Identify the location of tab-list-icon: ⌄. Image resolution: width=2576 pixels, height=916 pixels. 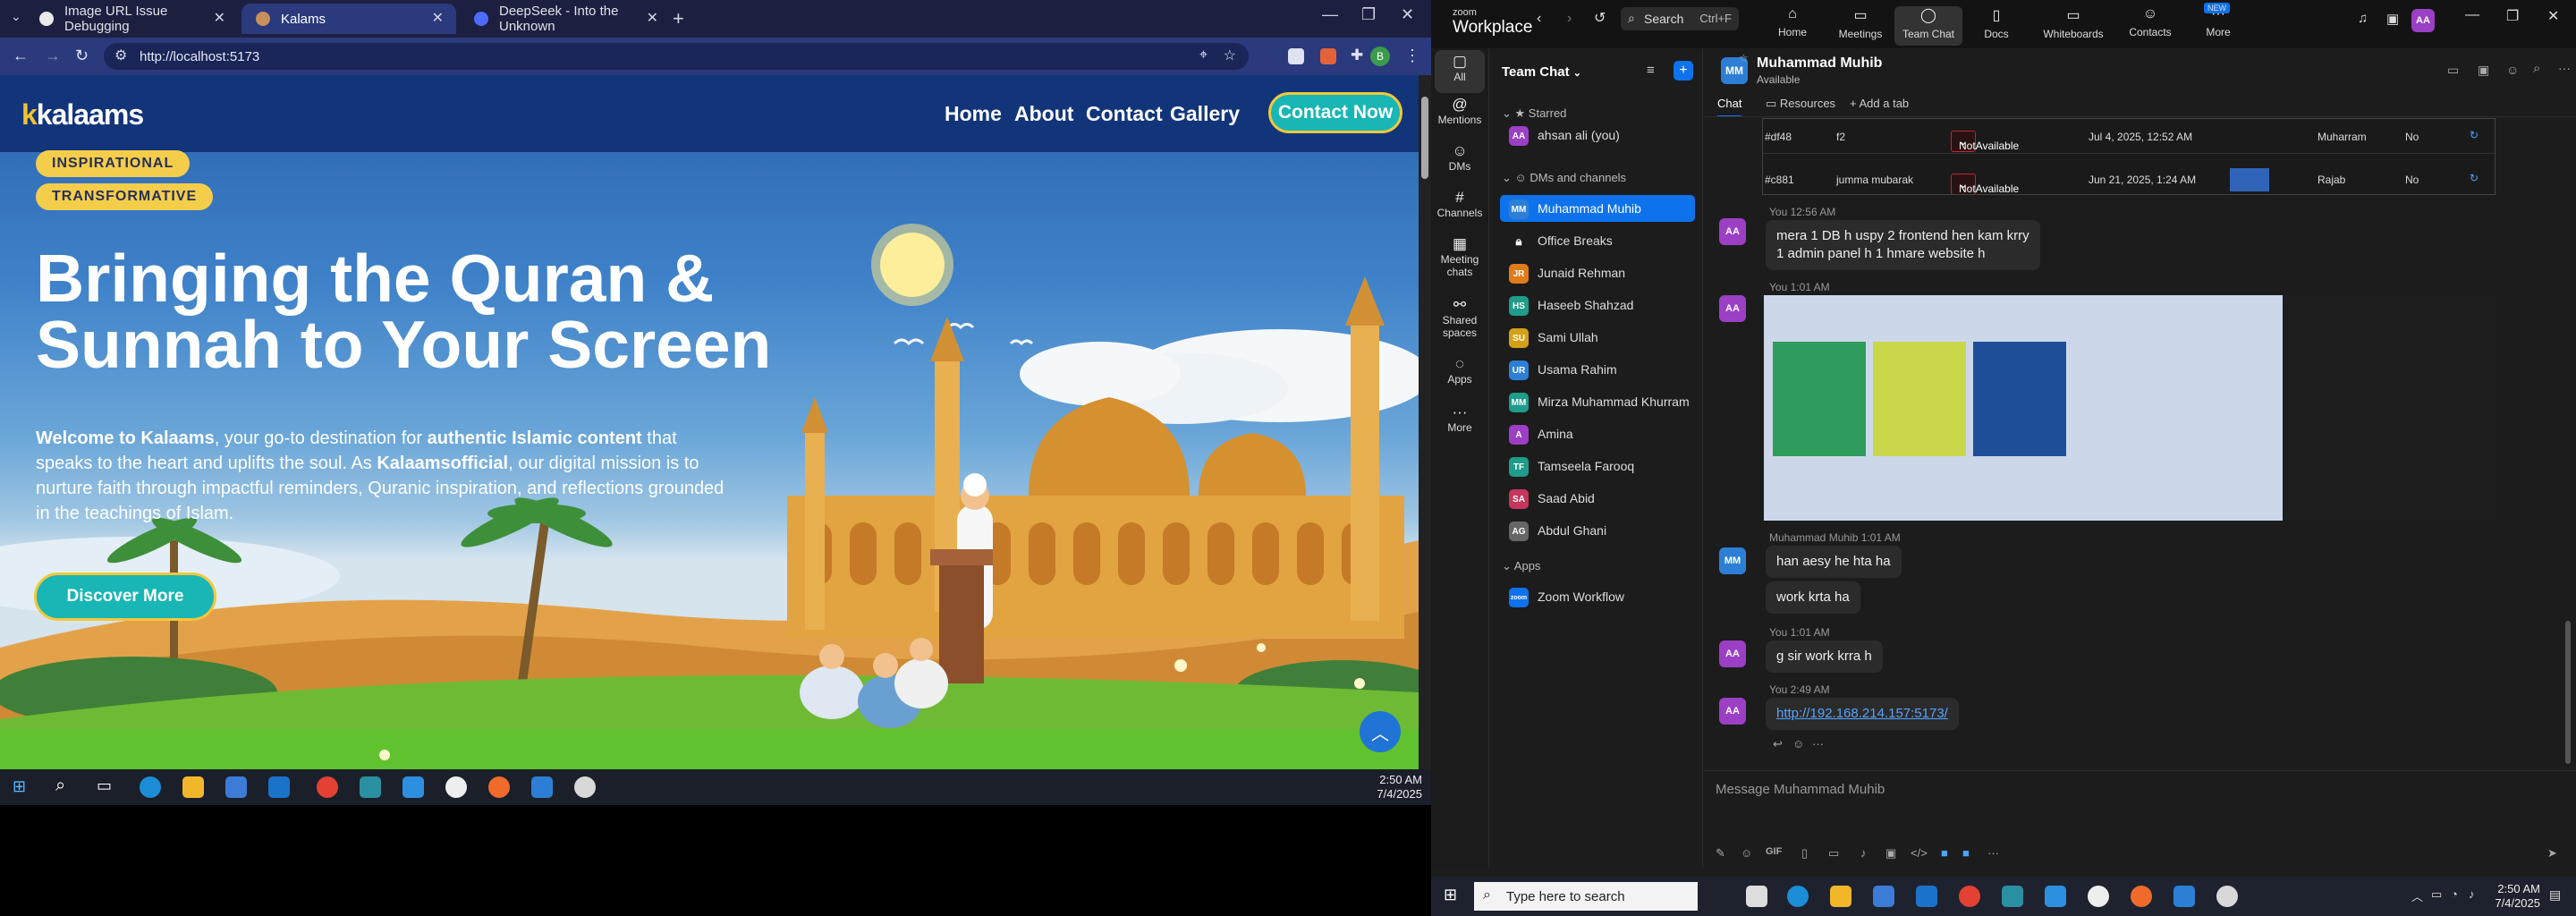
(16, 16).